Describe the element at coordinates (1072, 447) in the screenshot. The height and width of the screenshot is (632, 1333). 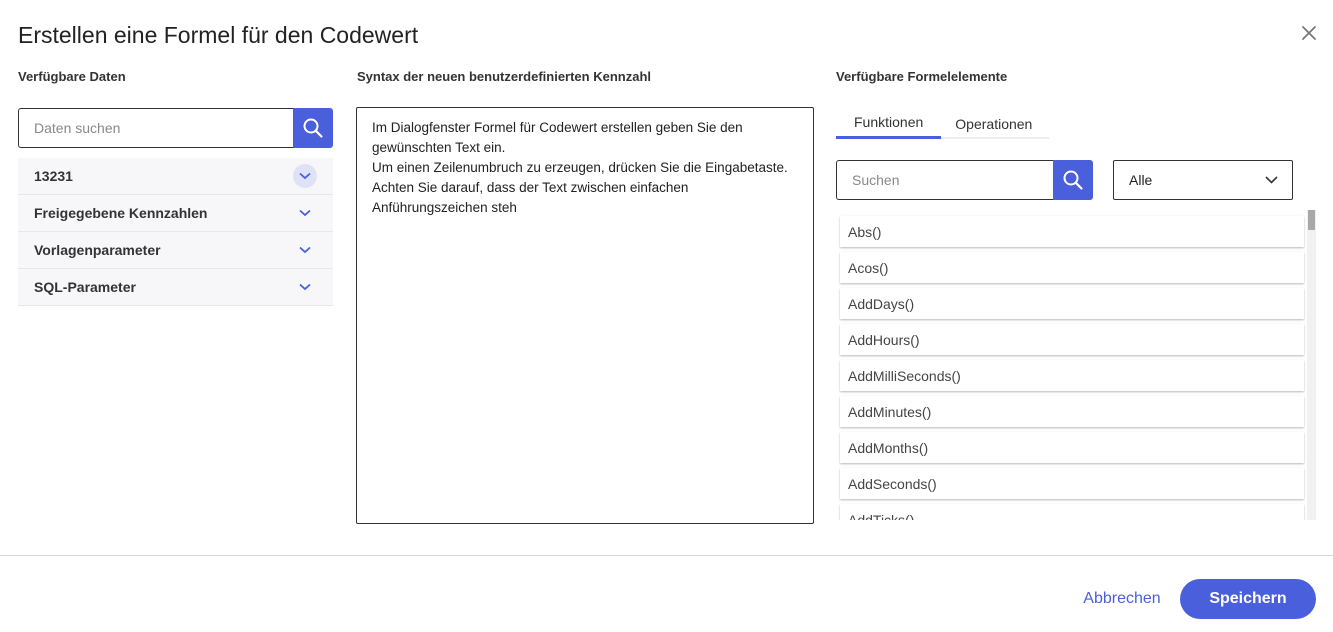
I see `function-item: AddMonths()` at that location.